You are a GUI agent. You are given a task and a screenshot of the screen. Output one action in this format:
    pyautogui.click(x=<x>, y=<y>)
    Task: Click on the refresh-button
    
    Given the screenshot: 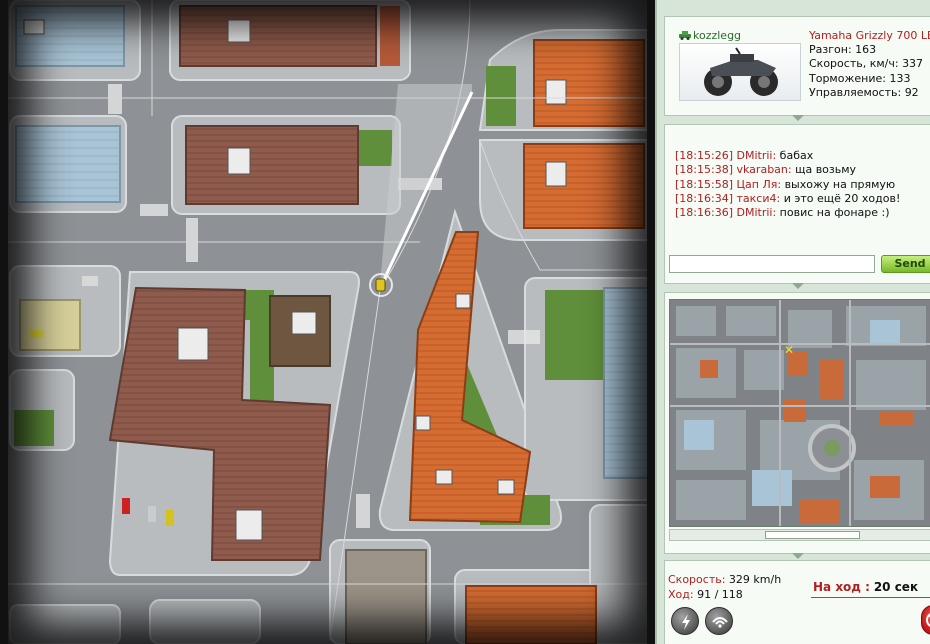 What is the action you would take?
    pyautogui.click(x=685, y=621)
    